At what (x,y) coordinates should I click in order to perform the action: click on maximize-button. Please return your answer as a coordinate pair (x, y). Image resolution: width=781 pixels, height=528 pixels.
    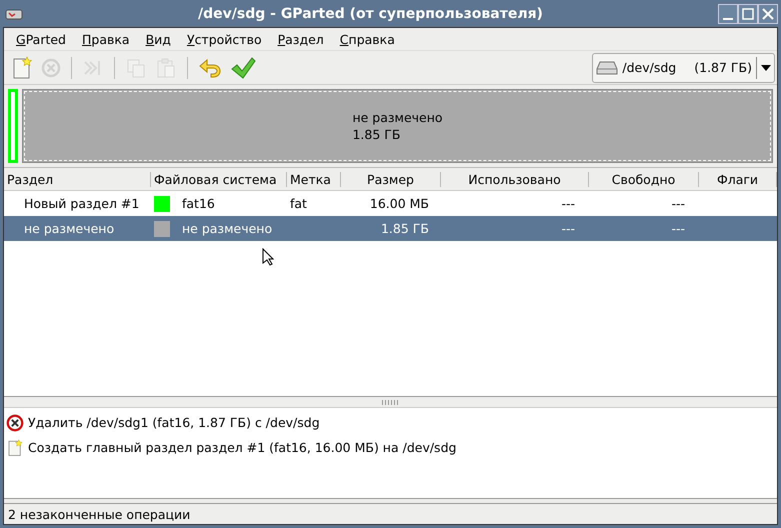
    Looking at the image, I should click on (748, 14).